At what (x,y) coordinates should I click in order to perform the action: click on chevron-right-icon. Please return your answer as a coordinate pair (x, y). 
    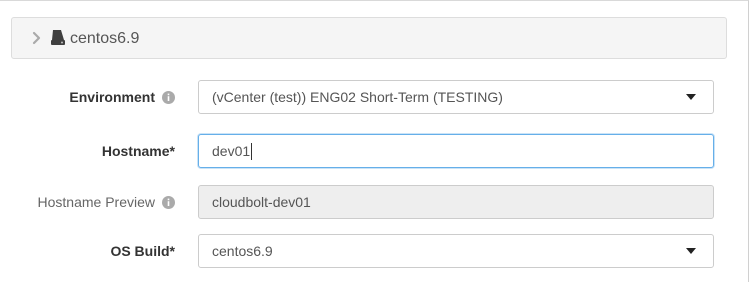
    Looking at the image, I should click on (37, 38).